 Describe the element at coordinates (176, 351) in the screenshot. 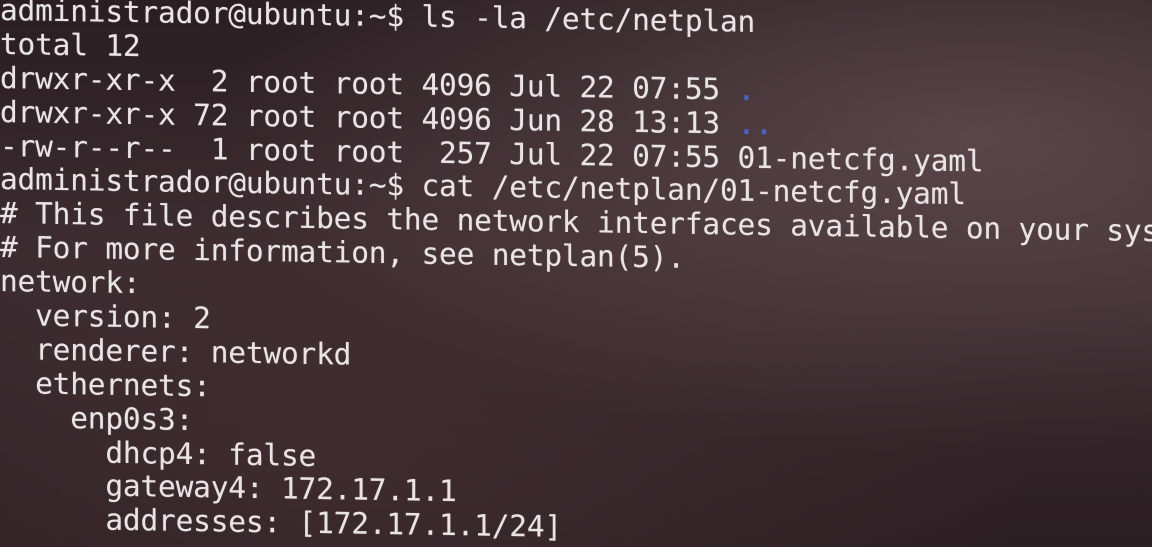

I see `yaml-key: renderer: networkd` at that location.